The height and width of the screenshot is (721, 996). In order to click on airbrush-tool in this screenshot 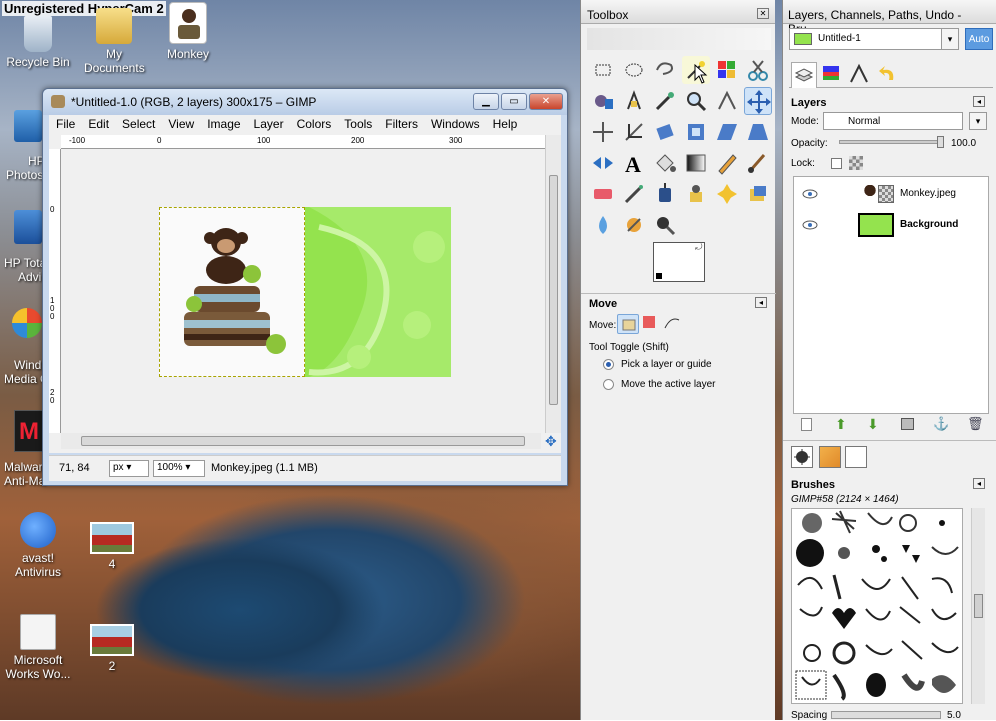, I will do `click(634, 194)`.